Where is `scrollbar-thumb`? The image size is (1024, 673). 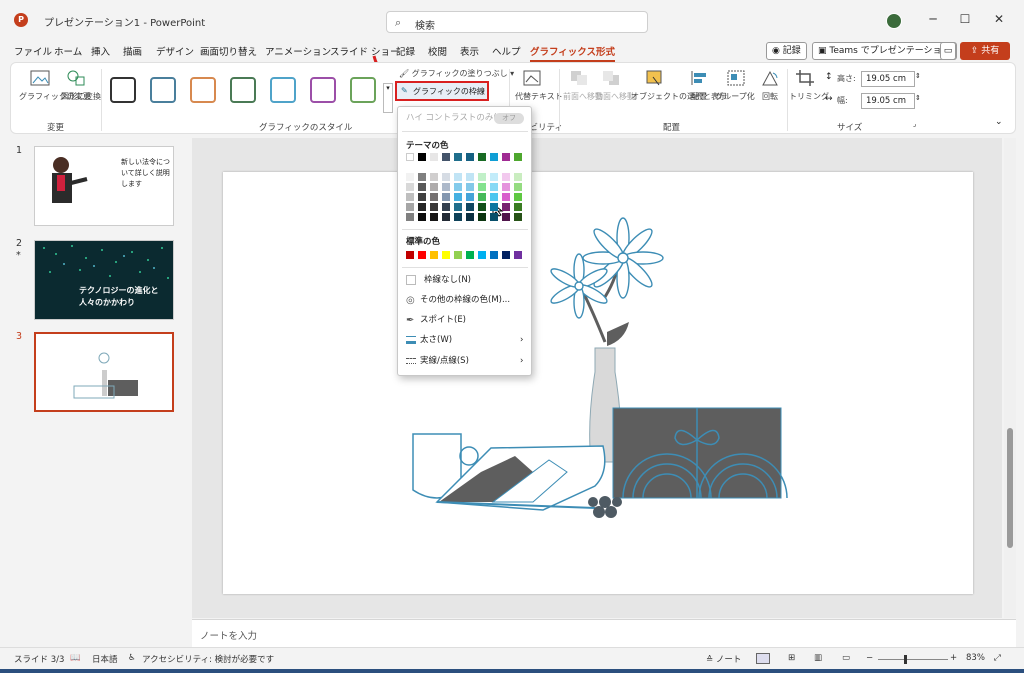
scrollbar-thumb is located at coordinates (1010, 488).